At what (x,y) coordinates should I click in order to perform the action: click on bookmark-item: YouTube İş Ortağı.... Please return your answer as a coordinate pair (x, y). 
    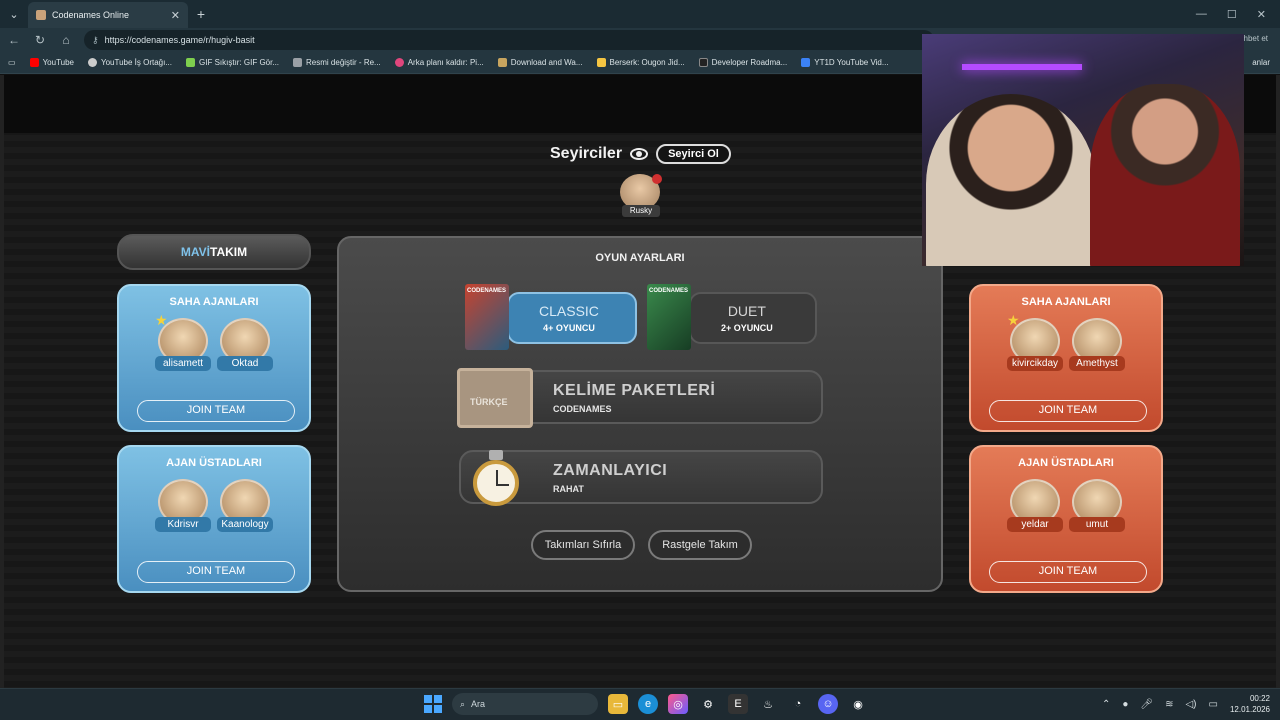
    Looking at the image, I should click on (130, 62).